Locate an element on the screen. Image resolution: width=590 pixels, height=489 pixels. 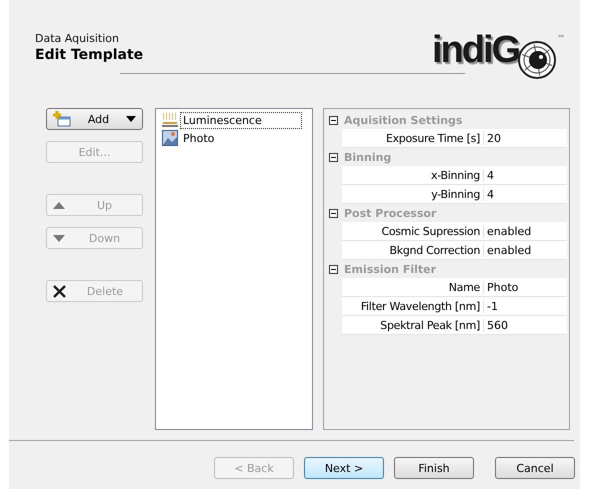
dialog-subtitle: Data Aquisition is located at coordinates (77, 38).